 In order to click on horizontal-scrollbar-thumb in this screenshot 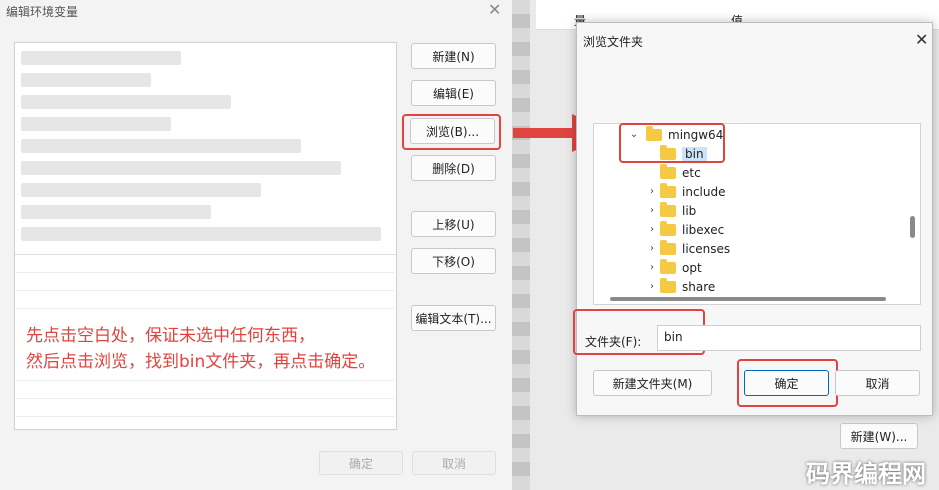, I will do `click(748, 299)`.